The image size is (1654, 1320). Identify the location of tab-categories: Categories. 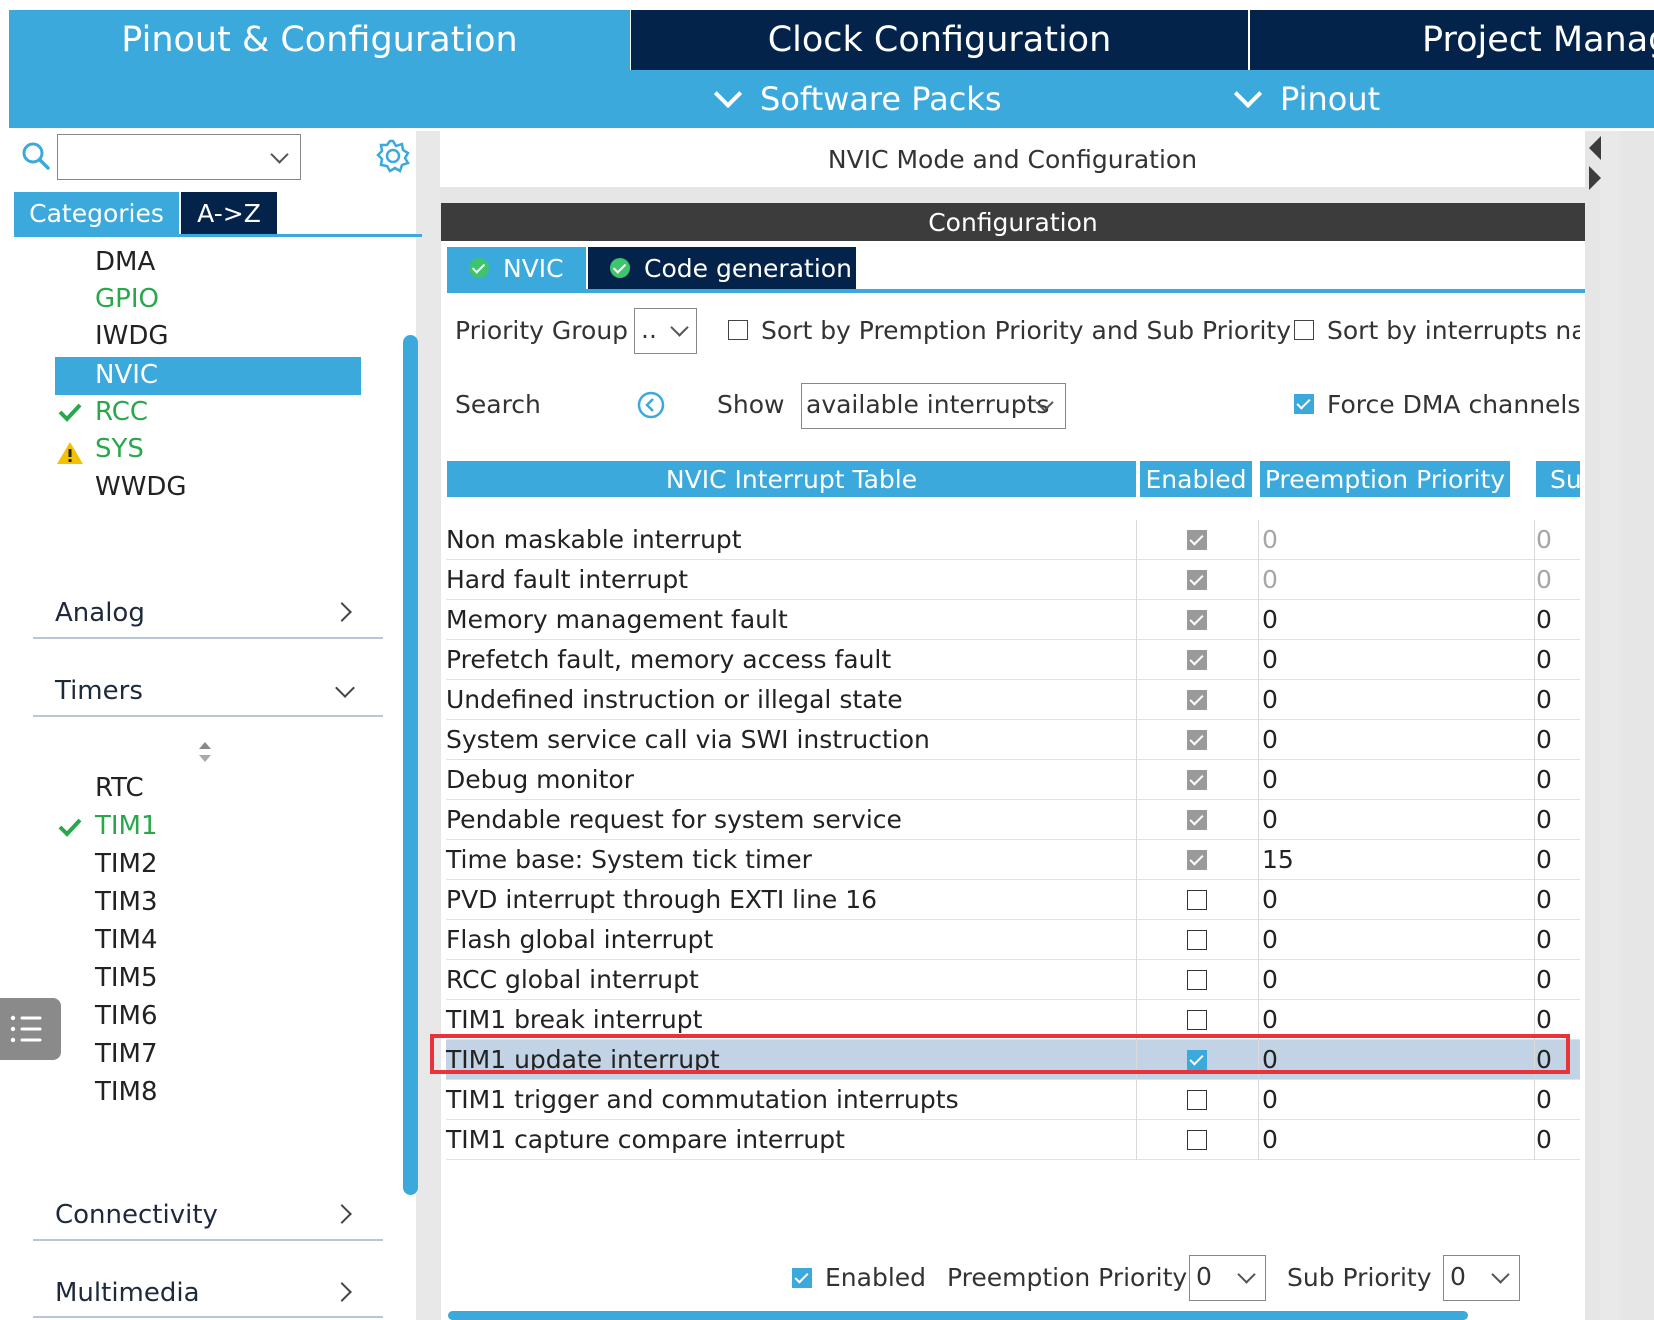
(96, 213).